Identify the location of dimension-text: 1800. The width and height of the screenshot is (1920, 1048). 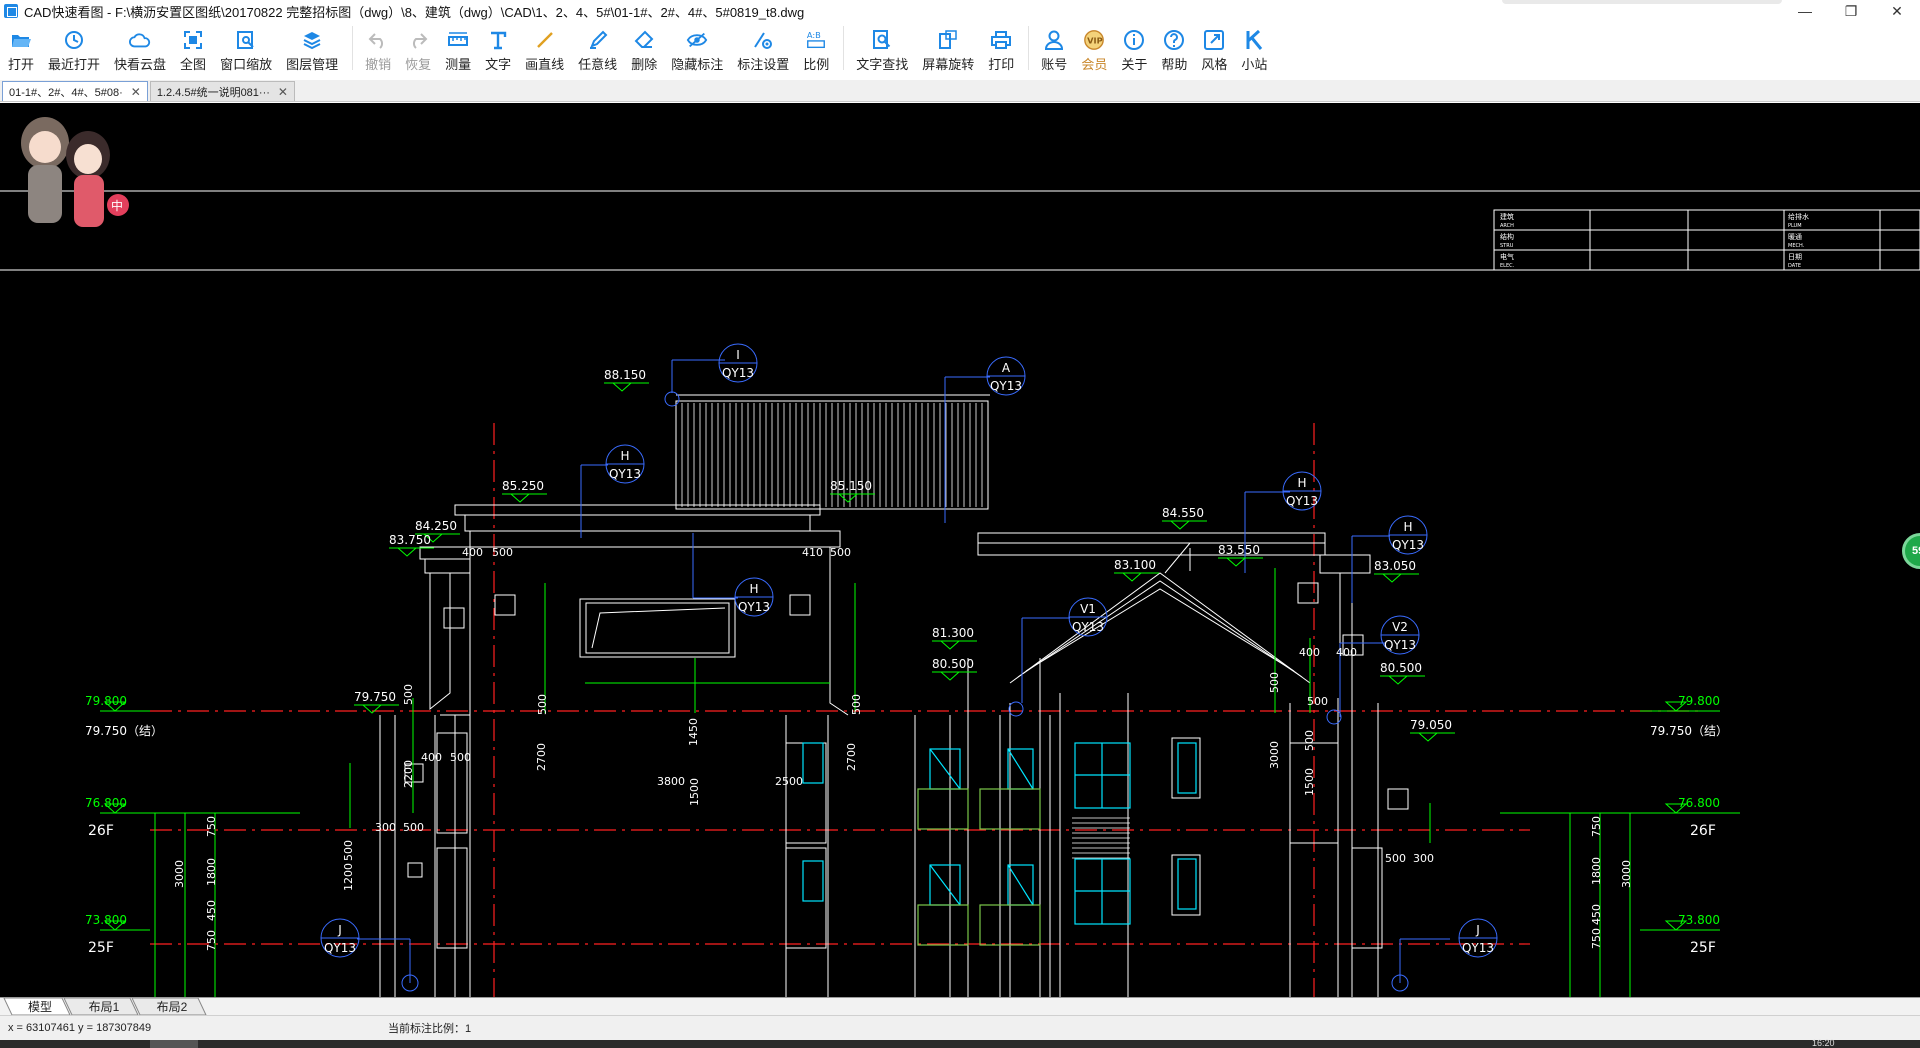
(1596, 871).